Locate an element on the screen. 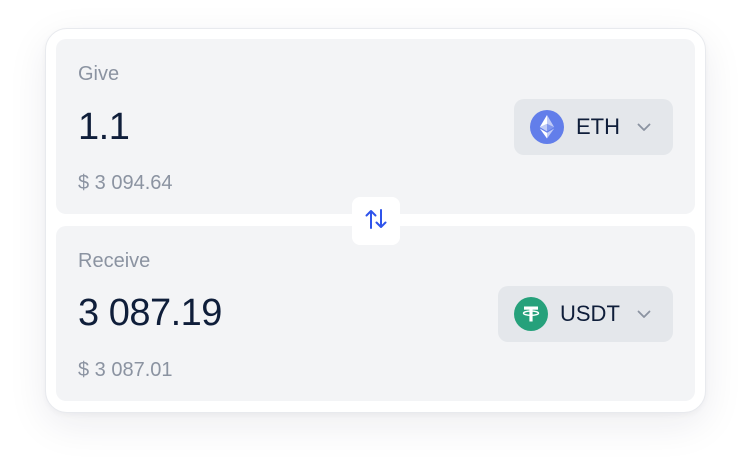 Image resolution: width=750 pixels, height=474 pixels. swap-arrows-icon is located at coordinates (376, 221).